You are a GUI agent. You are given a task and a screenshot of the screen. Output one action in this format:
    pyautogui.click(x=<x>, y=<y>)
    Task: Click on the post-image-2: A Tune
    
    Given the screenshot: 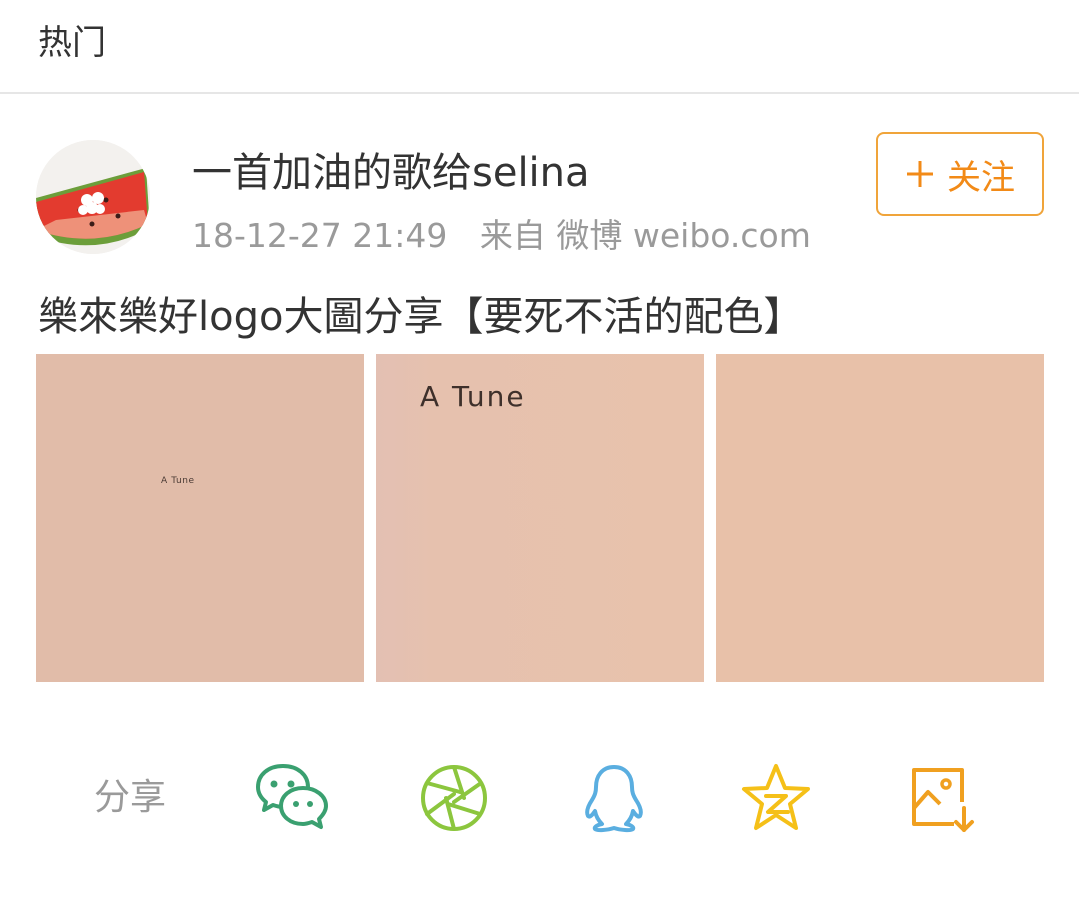 What is the action you would take?
    pyautogui.click(x=540, y=518)
    